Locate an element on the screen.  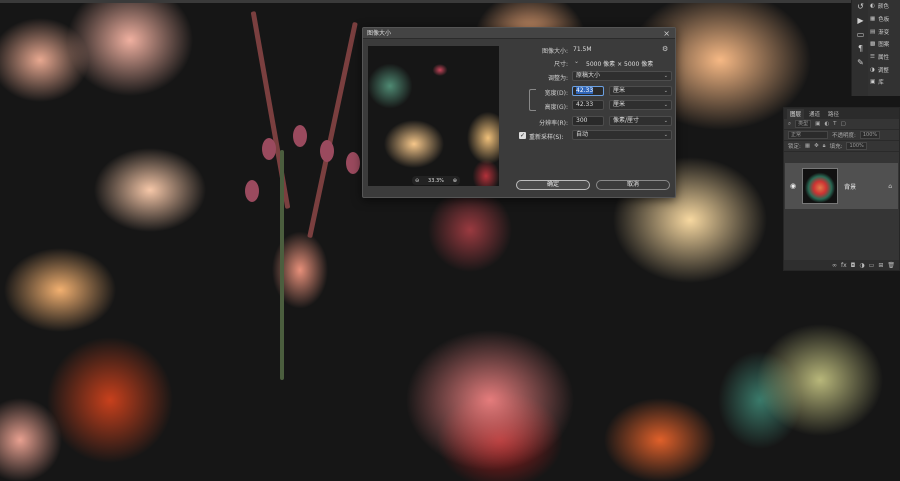
width-value: 42.33 is located at coordinates (585, 90).